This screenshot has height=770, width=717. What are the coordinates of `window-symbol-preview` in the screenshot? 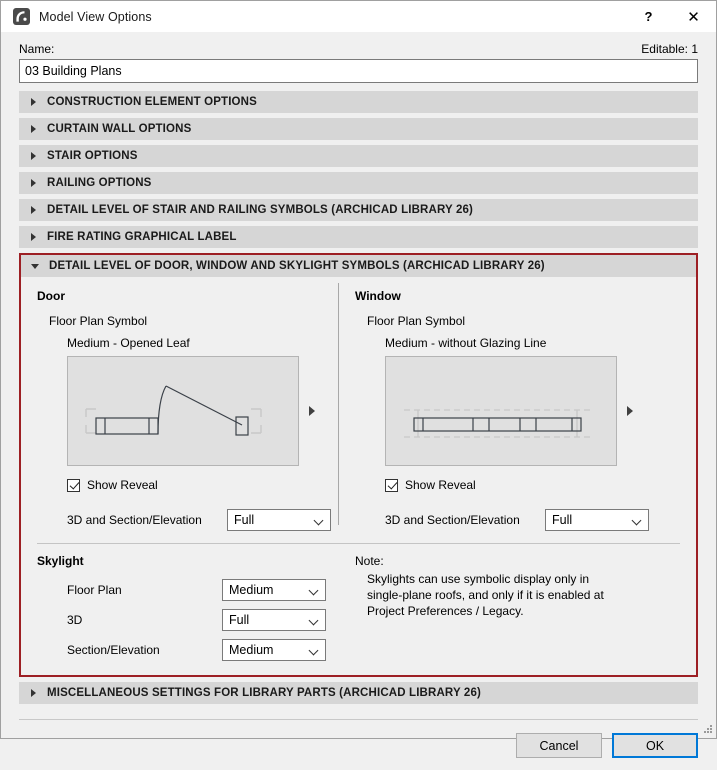 It's located at (501, 411).